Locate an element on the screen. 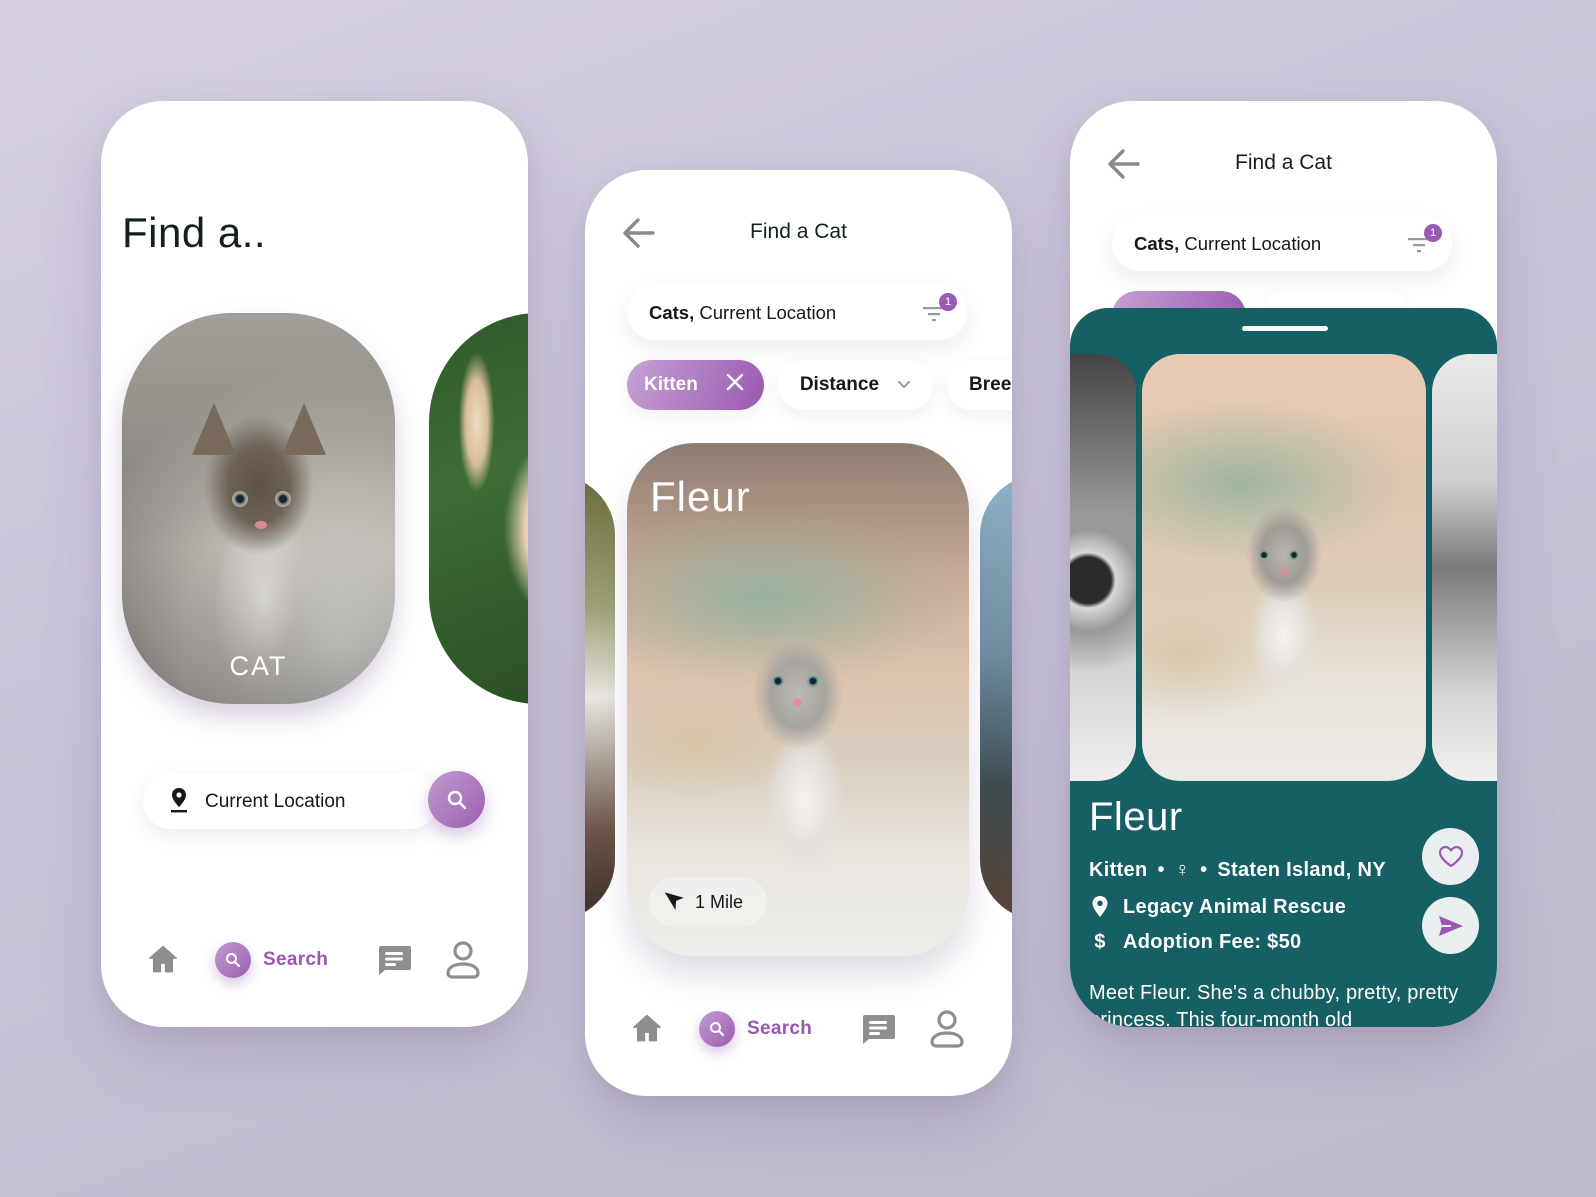  female-icon: ♀ is located at coordinates (1182, 870).